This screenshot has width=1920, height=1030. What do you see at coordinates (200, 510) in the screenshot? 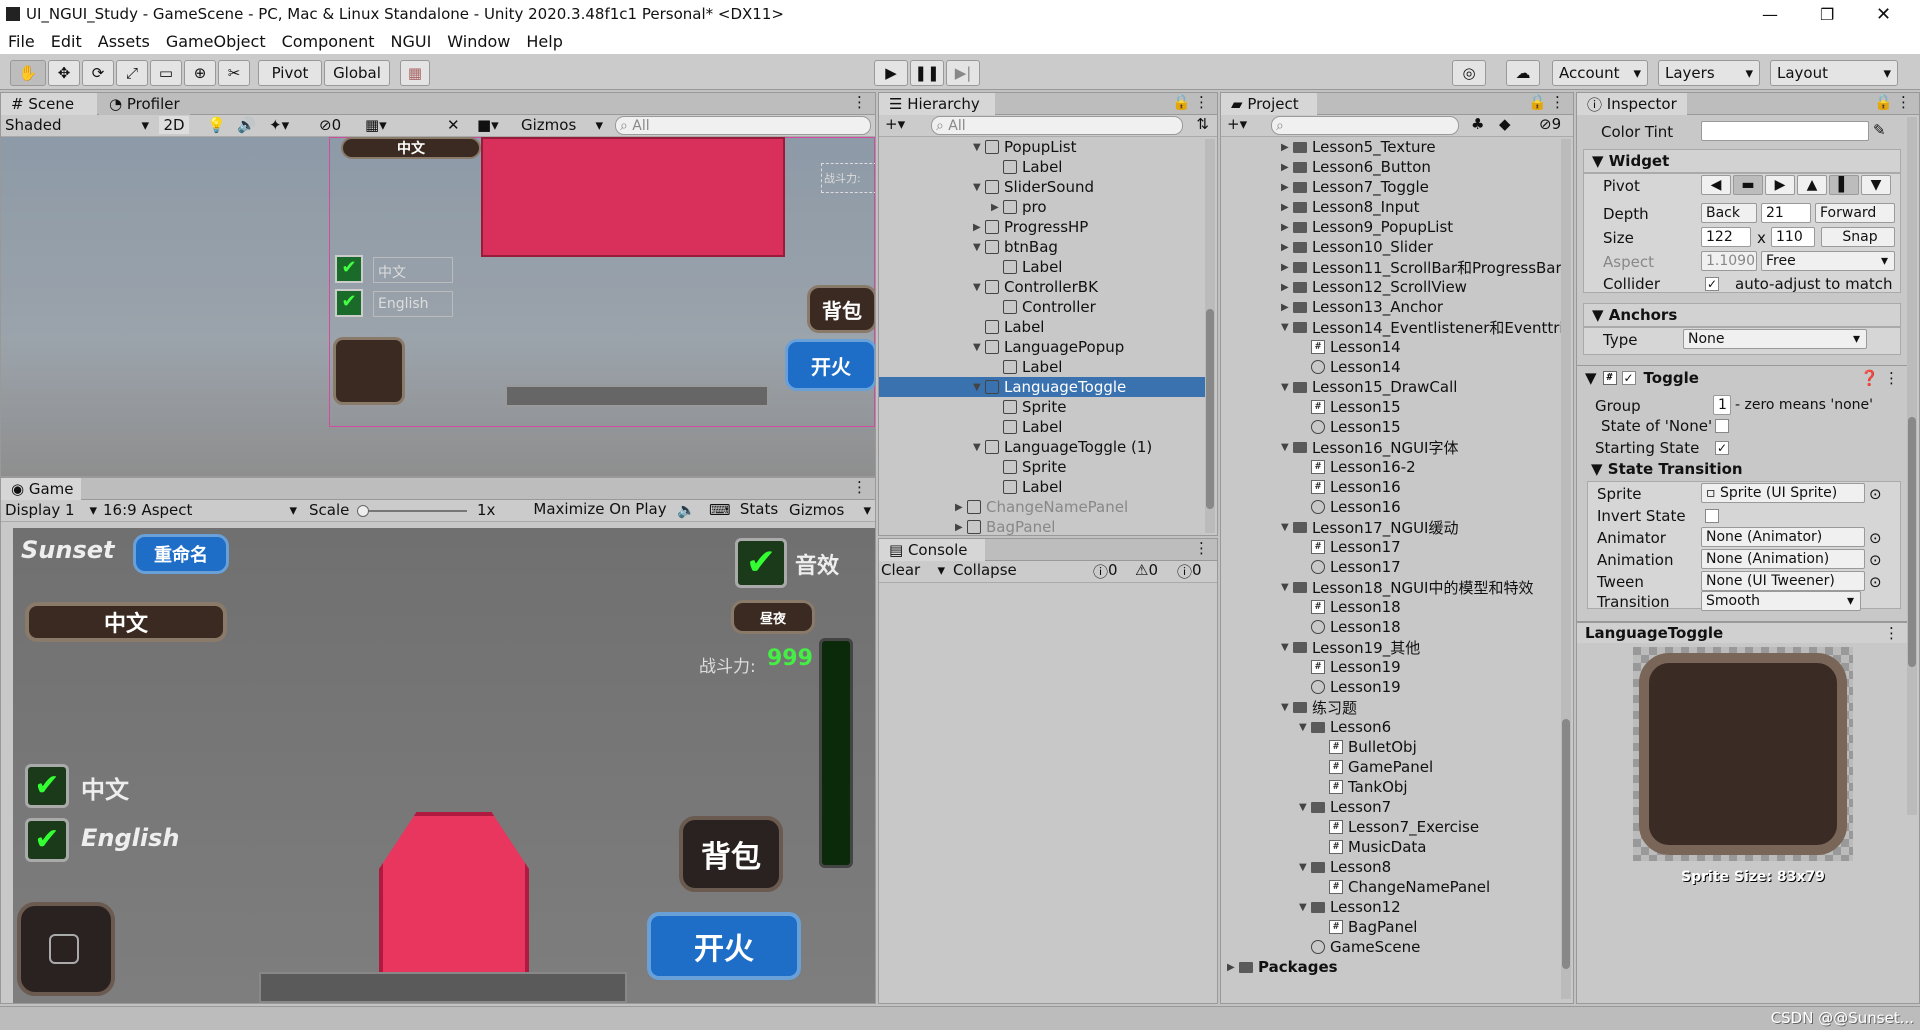
I see `aspect-dropdown: 16:9 Aspect ▾` at bounding box center [200, 510].